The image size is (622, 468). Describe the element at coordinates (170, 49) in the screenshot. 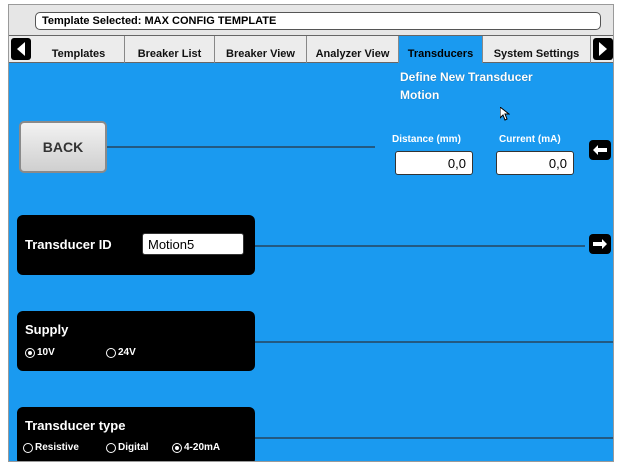

I see `tab-breaker-list: Breaker List` at that location.